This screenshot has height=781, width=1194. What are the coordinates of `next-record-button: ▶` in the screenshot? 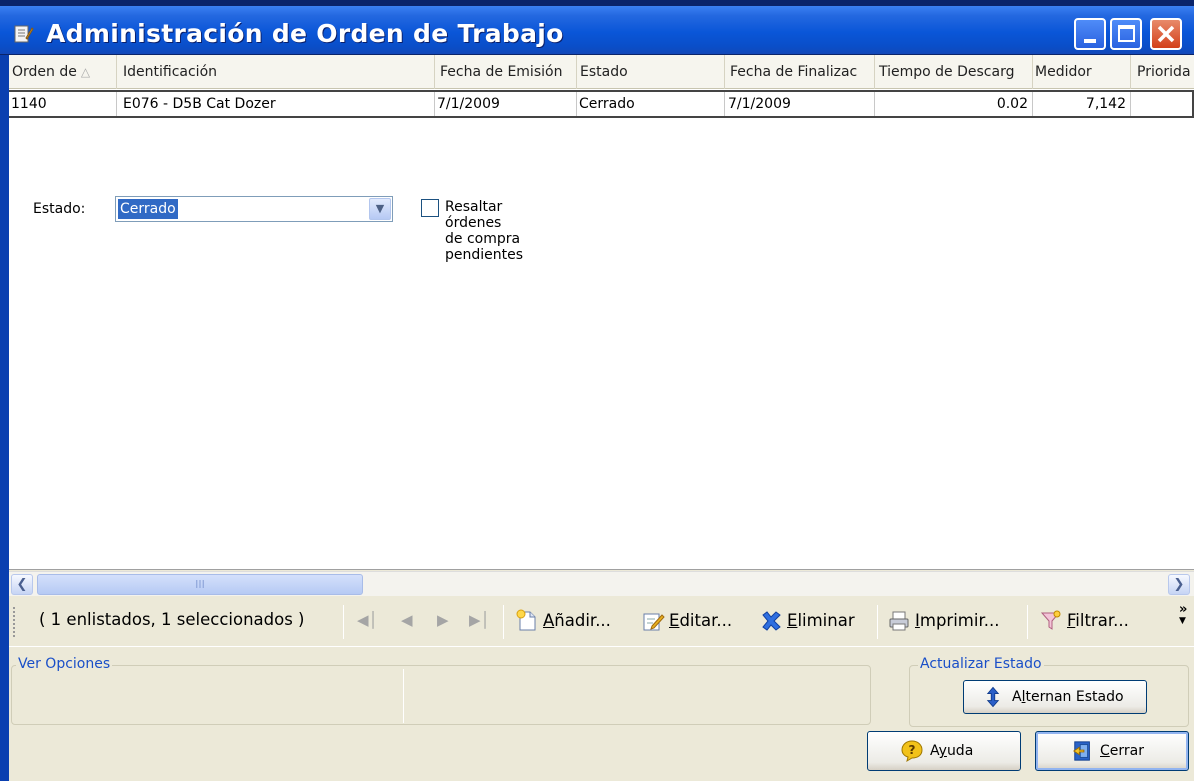 It's located at (443, 620).